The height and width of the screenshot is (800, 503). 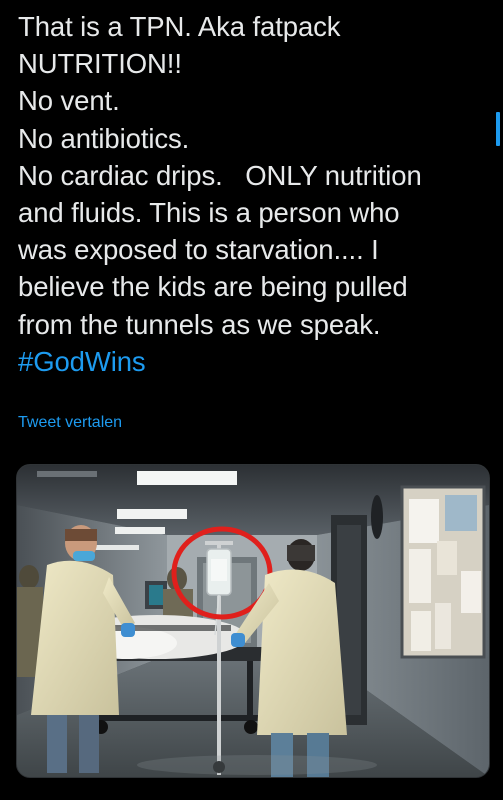 What do you see at coordinates (253, 361) in the screenshot?
I see `hashtag-link: #GodWins` at bounding box center [253, 361].